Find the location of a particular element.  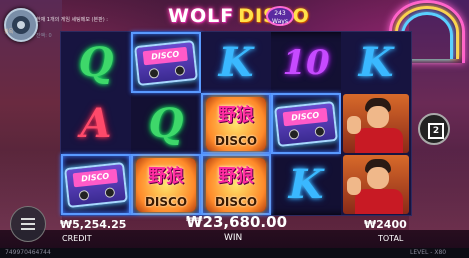

credit-label: CREDIT is located at coordinates (77, 238).